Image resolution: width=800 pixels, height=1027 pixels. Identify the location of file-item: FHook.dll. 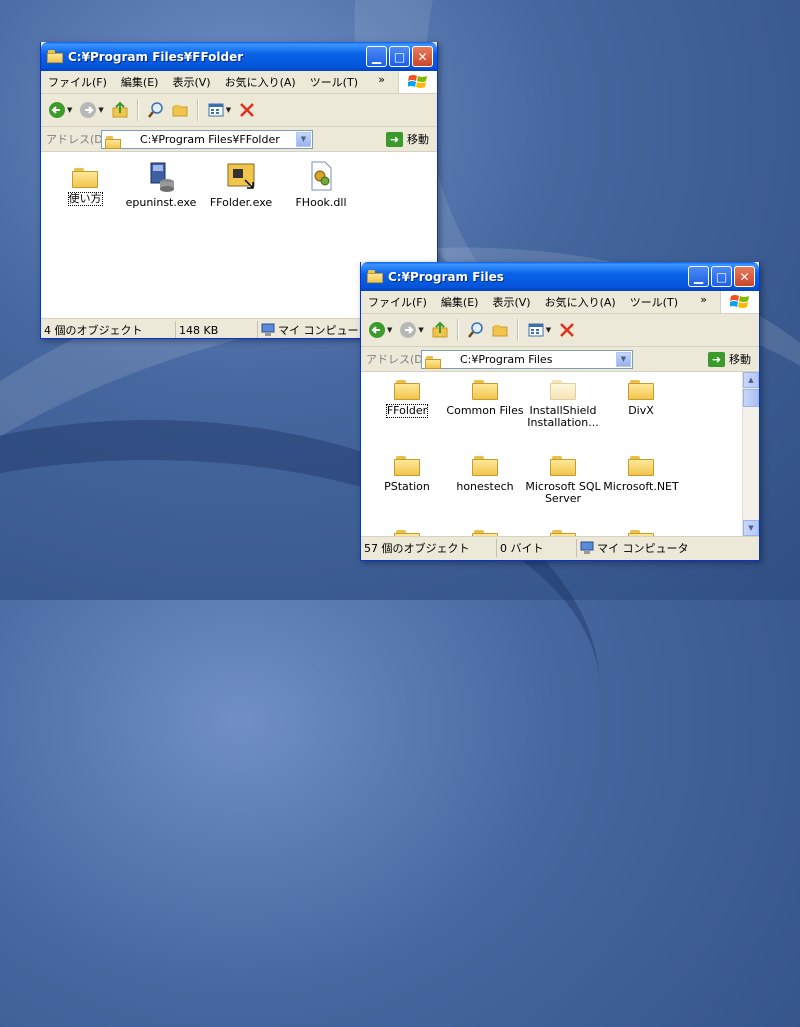
(321, 184).